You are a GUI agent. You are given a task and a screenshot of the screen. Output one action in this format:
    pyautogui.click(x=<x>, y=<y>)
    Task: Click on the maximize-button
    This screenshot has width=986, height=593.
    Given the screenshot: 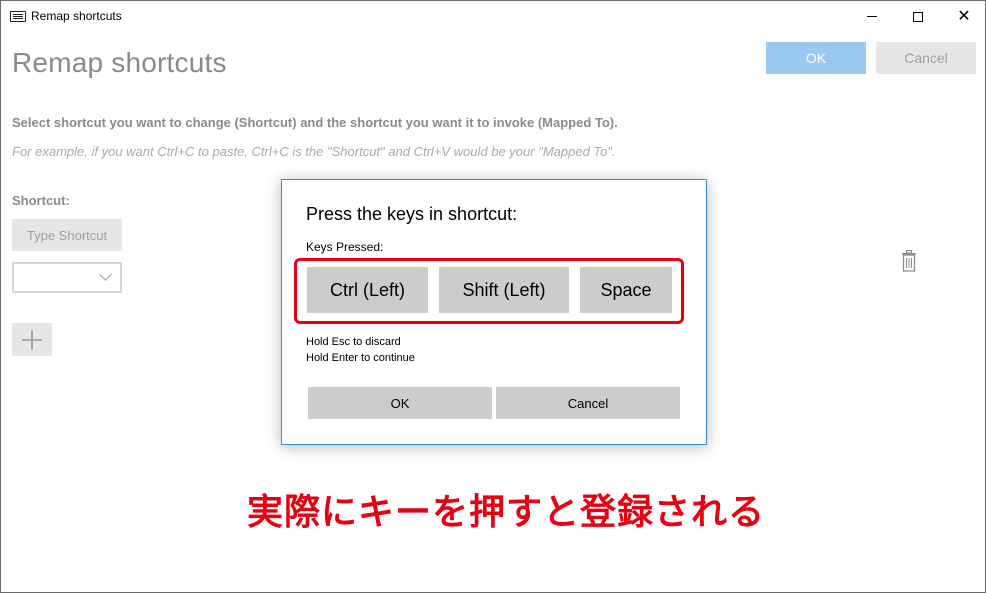 What is the action you would take?
    pyautogui.click(x=918, y=16)
    